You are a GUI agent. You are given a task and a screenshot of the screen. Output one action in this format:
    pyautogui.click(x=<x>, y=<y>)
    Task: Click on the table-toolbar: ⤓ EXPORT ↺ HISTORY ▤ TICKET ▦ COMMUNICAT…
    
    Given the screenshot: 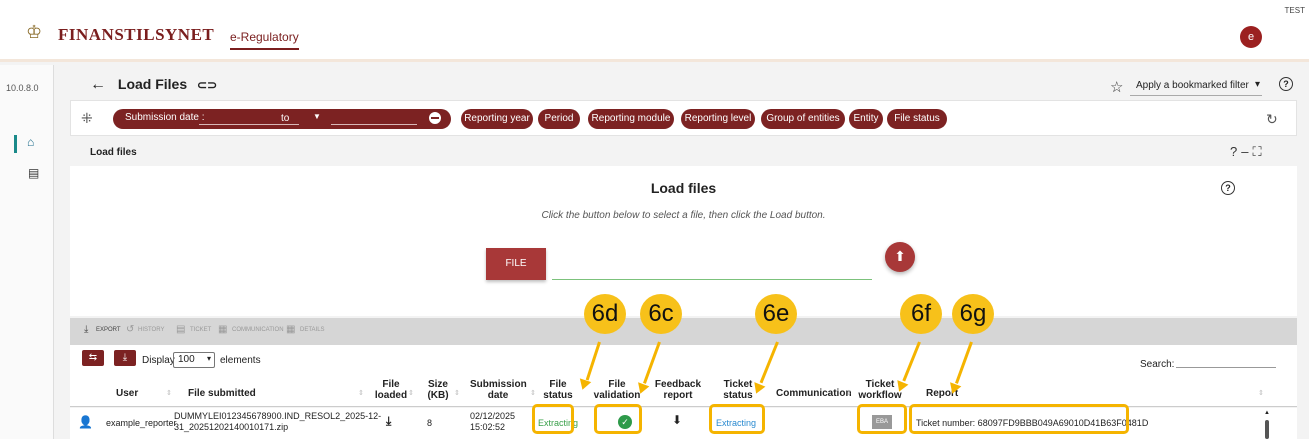 What is the action you would take?
    pyautogui.click(x=683, y=331)
    